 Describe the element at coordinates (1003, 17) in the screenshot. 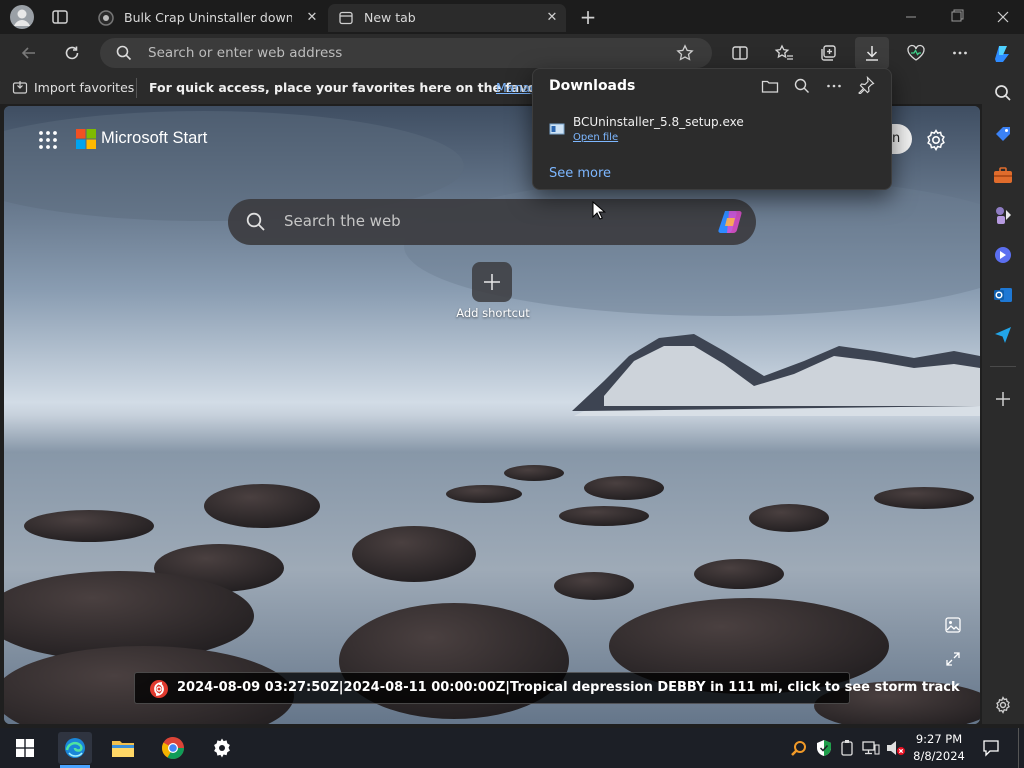

I see `close-window-icon` at that location.